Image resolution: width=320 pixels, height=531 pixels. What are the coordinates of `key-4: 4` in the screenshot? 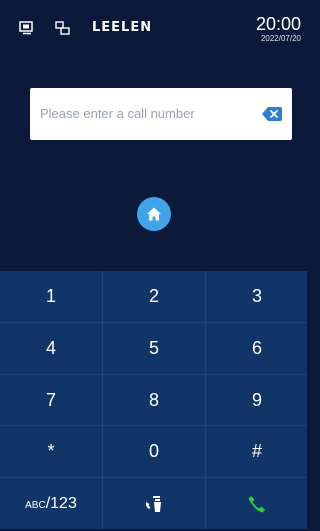 It's located at (51, 348).